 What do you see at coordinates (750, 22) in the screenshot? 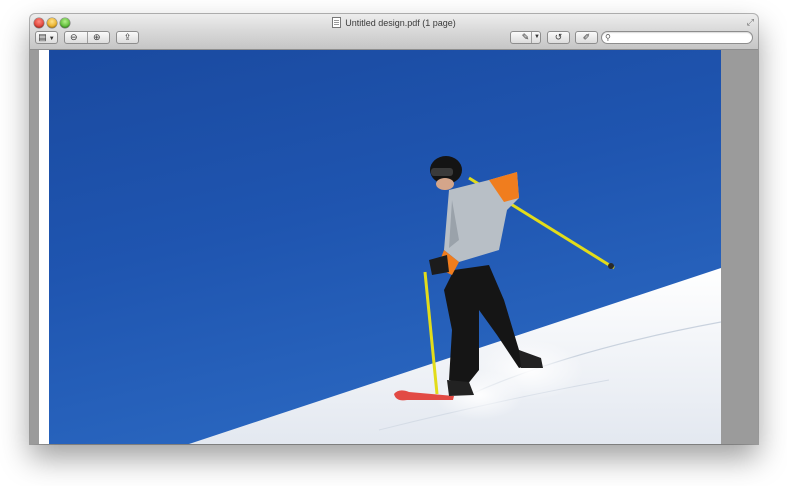
I see `fullscreen-icon: ⤢` at bounding box center [750, 22].